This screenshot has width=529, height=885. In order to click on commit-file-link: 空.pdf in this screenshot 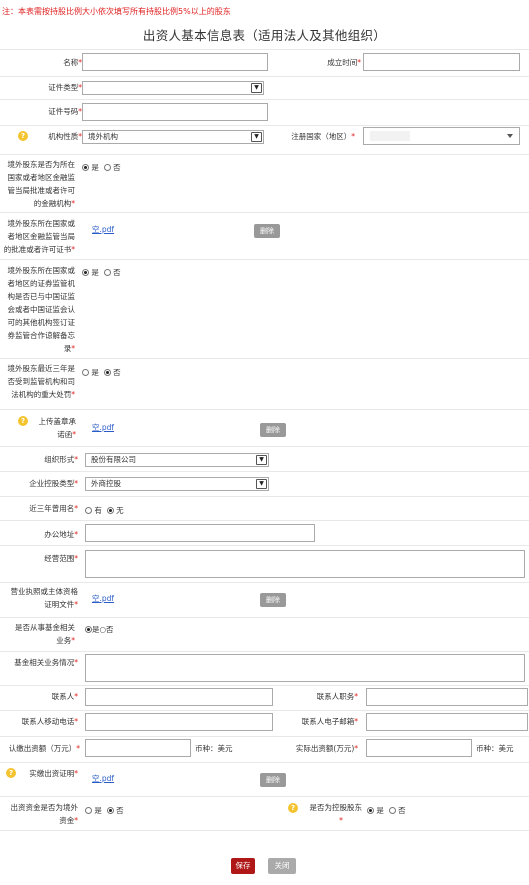, I will do `click(103, 427)`.